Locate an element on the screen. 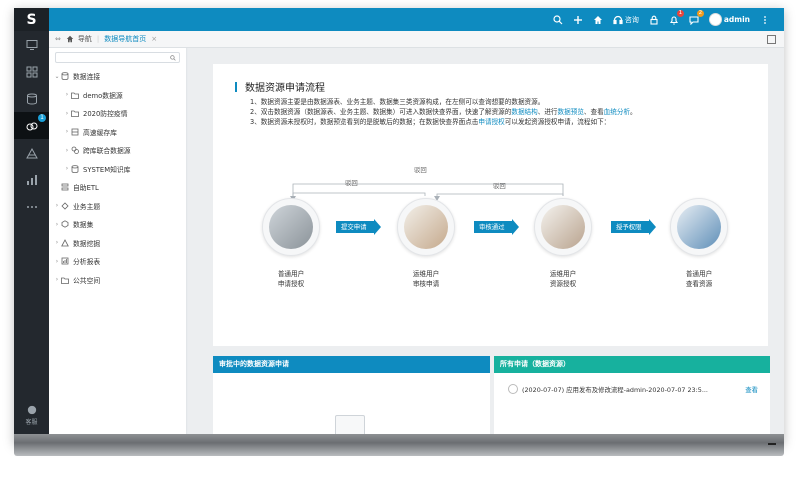  username: admin is located at coordinates (736, 19).